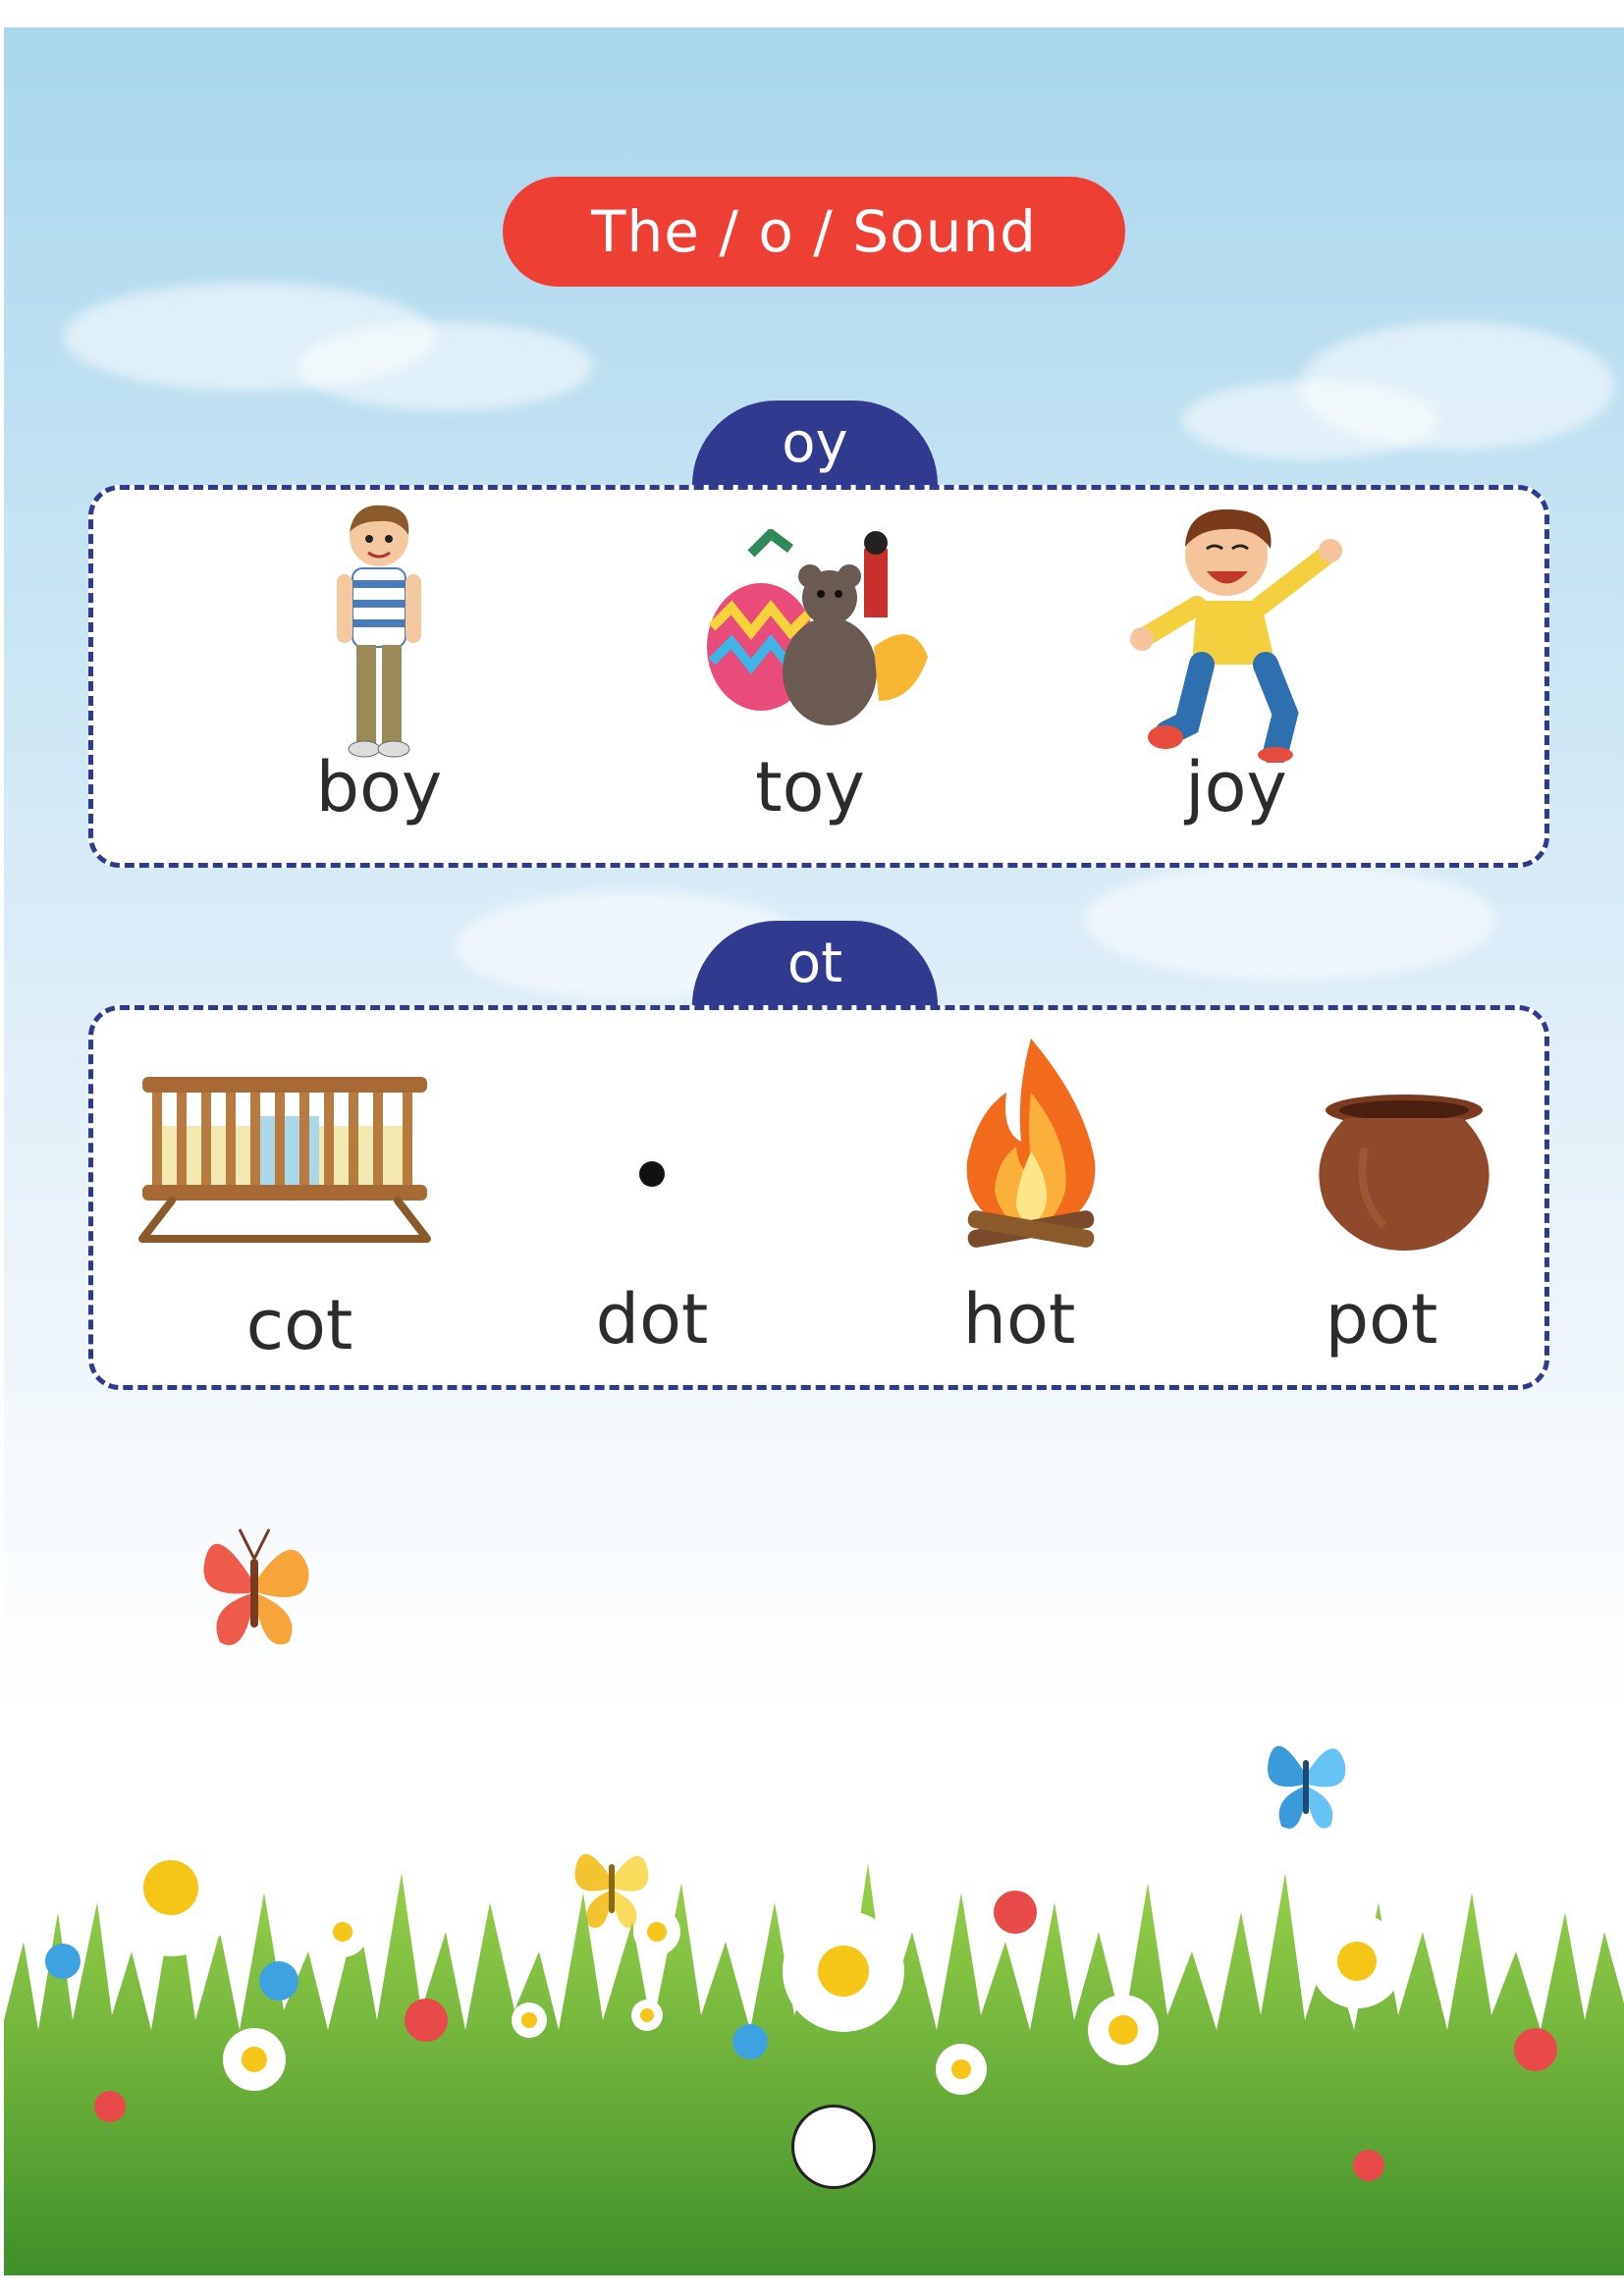 The width and height of the screenshot is (1624, 2296). I want to click on word-hot: hot, so click(1019, 1320).